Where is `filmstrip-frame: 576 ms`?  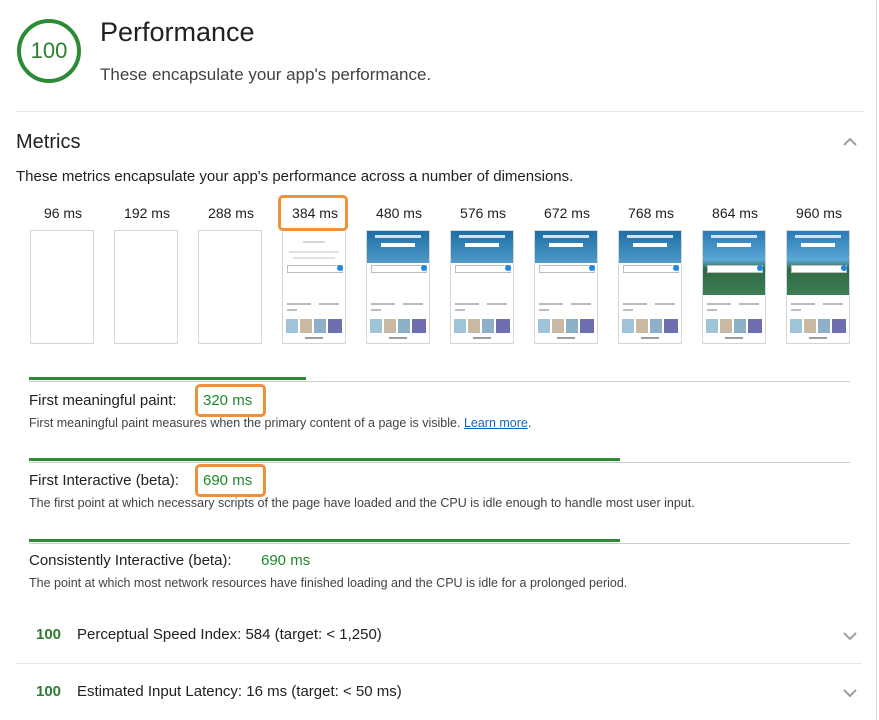 filmstrip-frame: 576 ms is located at coordinates (483, 272).